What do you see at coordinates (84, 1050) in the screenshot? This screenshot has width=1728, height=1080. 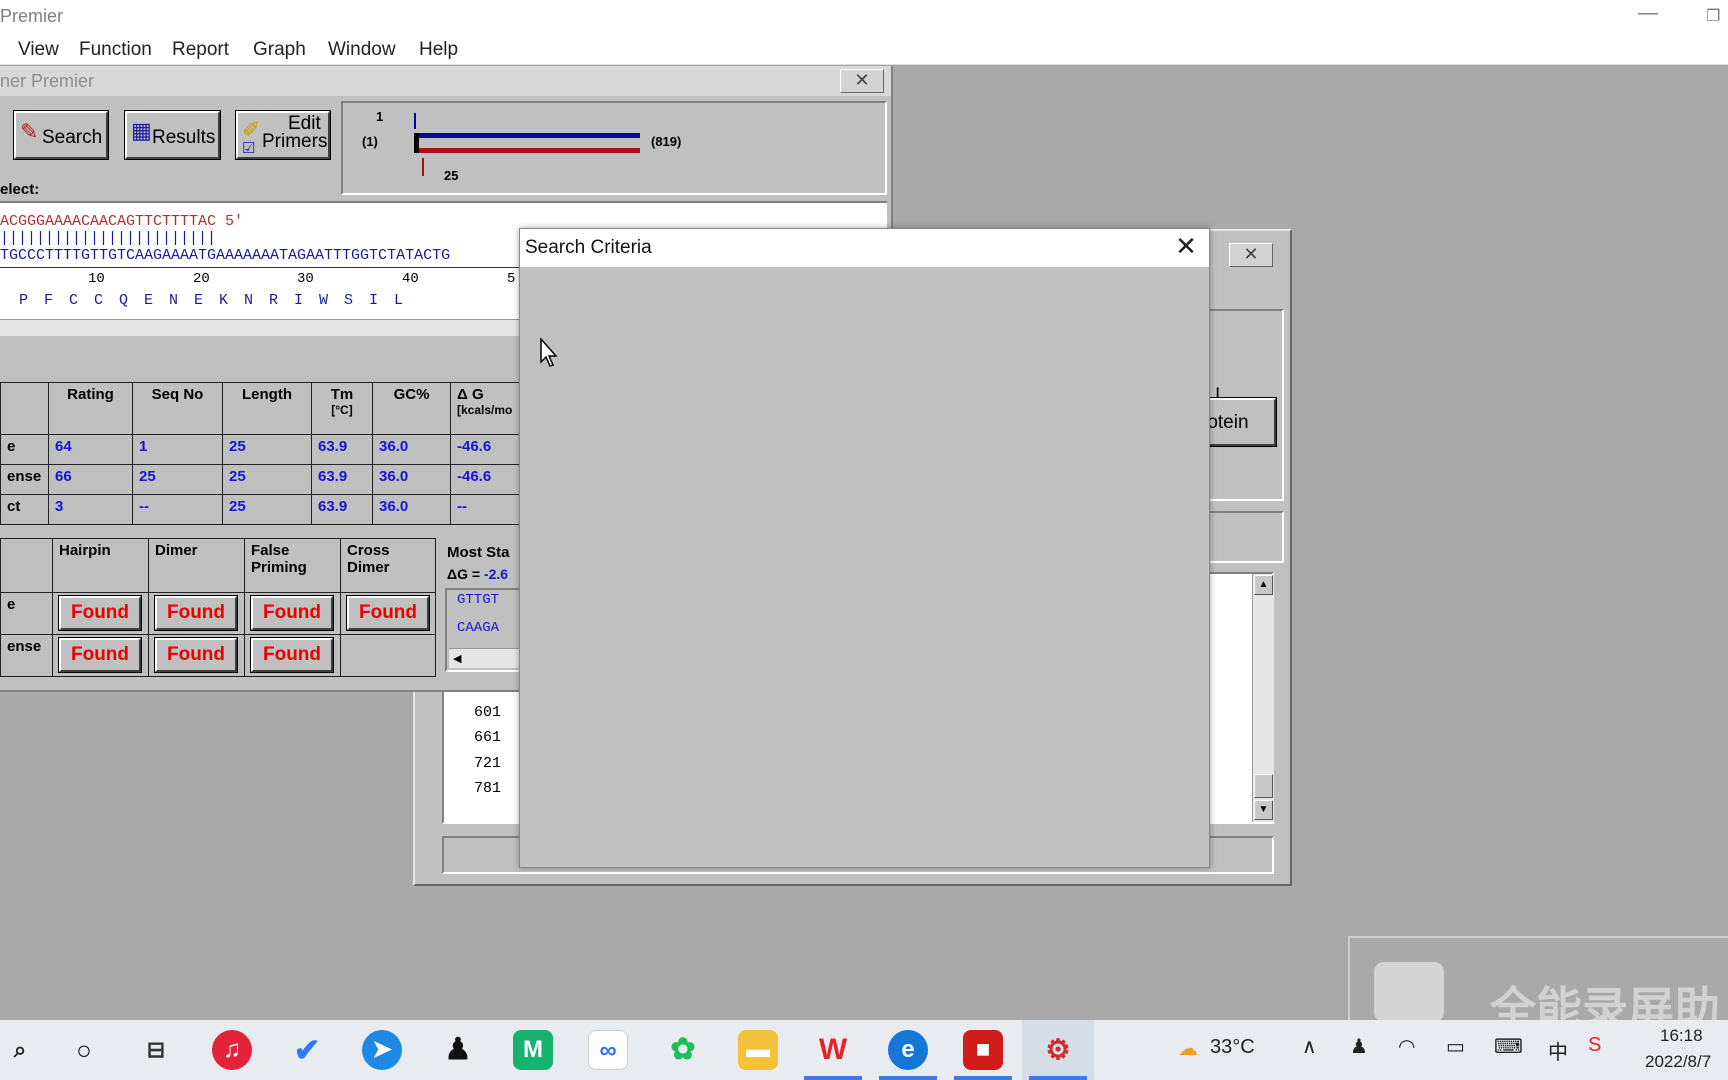 I see `cortana-icon: ○` at bounding box center [84, 1050].